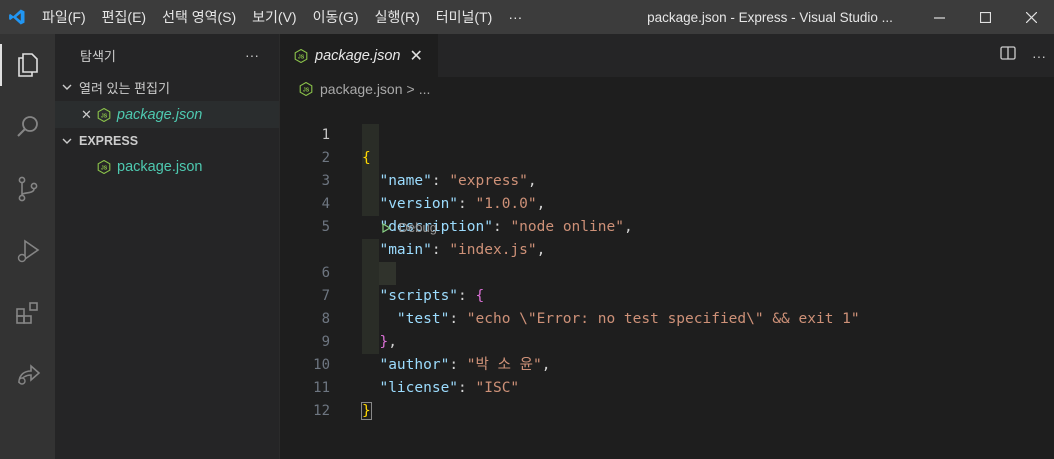  Describe the element at coordinates (27, 313) in the screenshot. I see `extensions-icon` at that location.